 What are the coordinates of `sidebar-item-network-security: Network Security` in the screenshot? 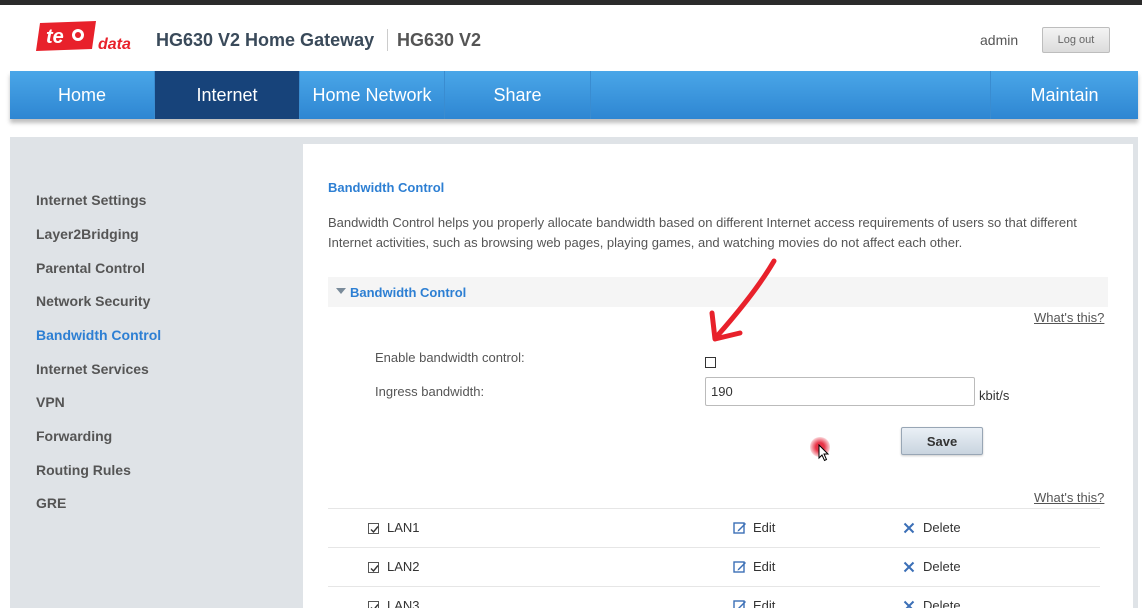 It's located at (93, 301).